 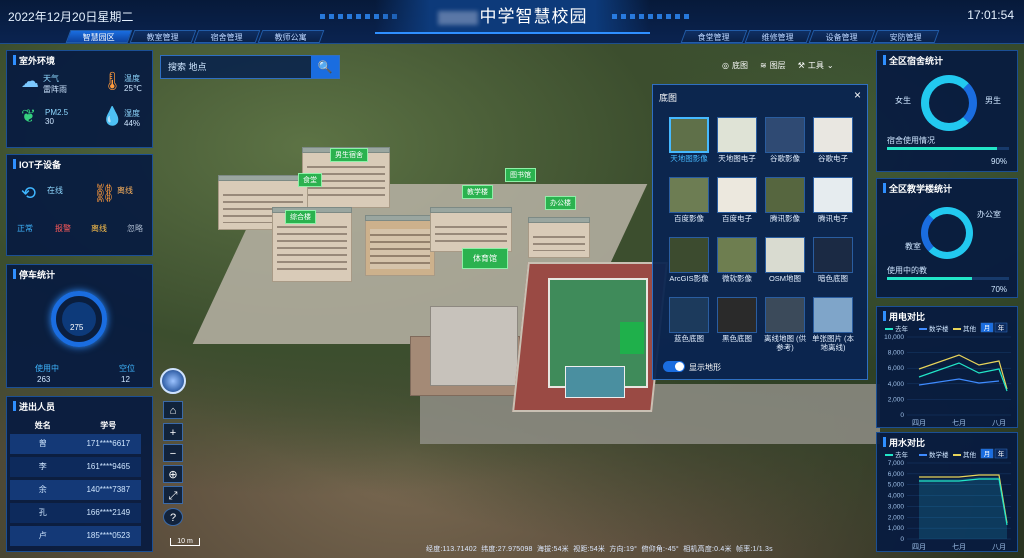 What do you see at coordinates (79, 205) in the screenshot?
I see `iot-panel: IOT子设备 ⟲ 在线 ⛓ 离线 正常 报警 离线 忽略` at bounding box center [79, 205].